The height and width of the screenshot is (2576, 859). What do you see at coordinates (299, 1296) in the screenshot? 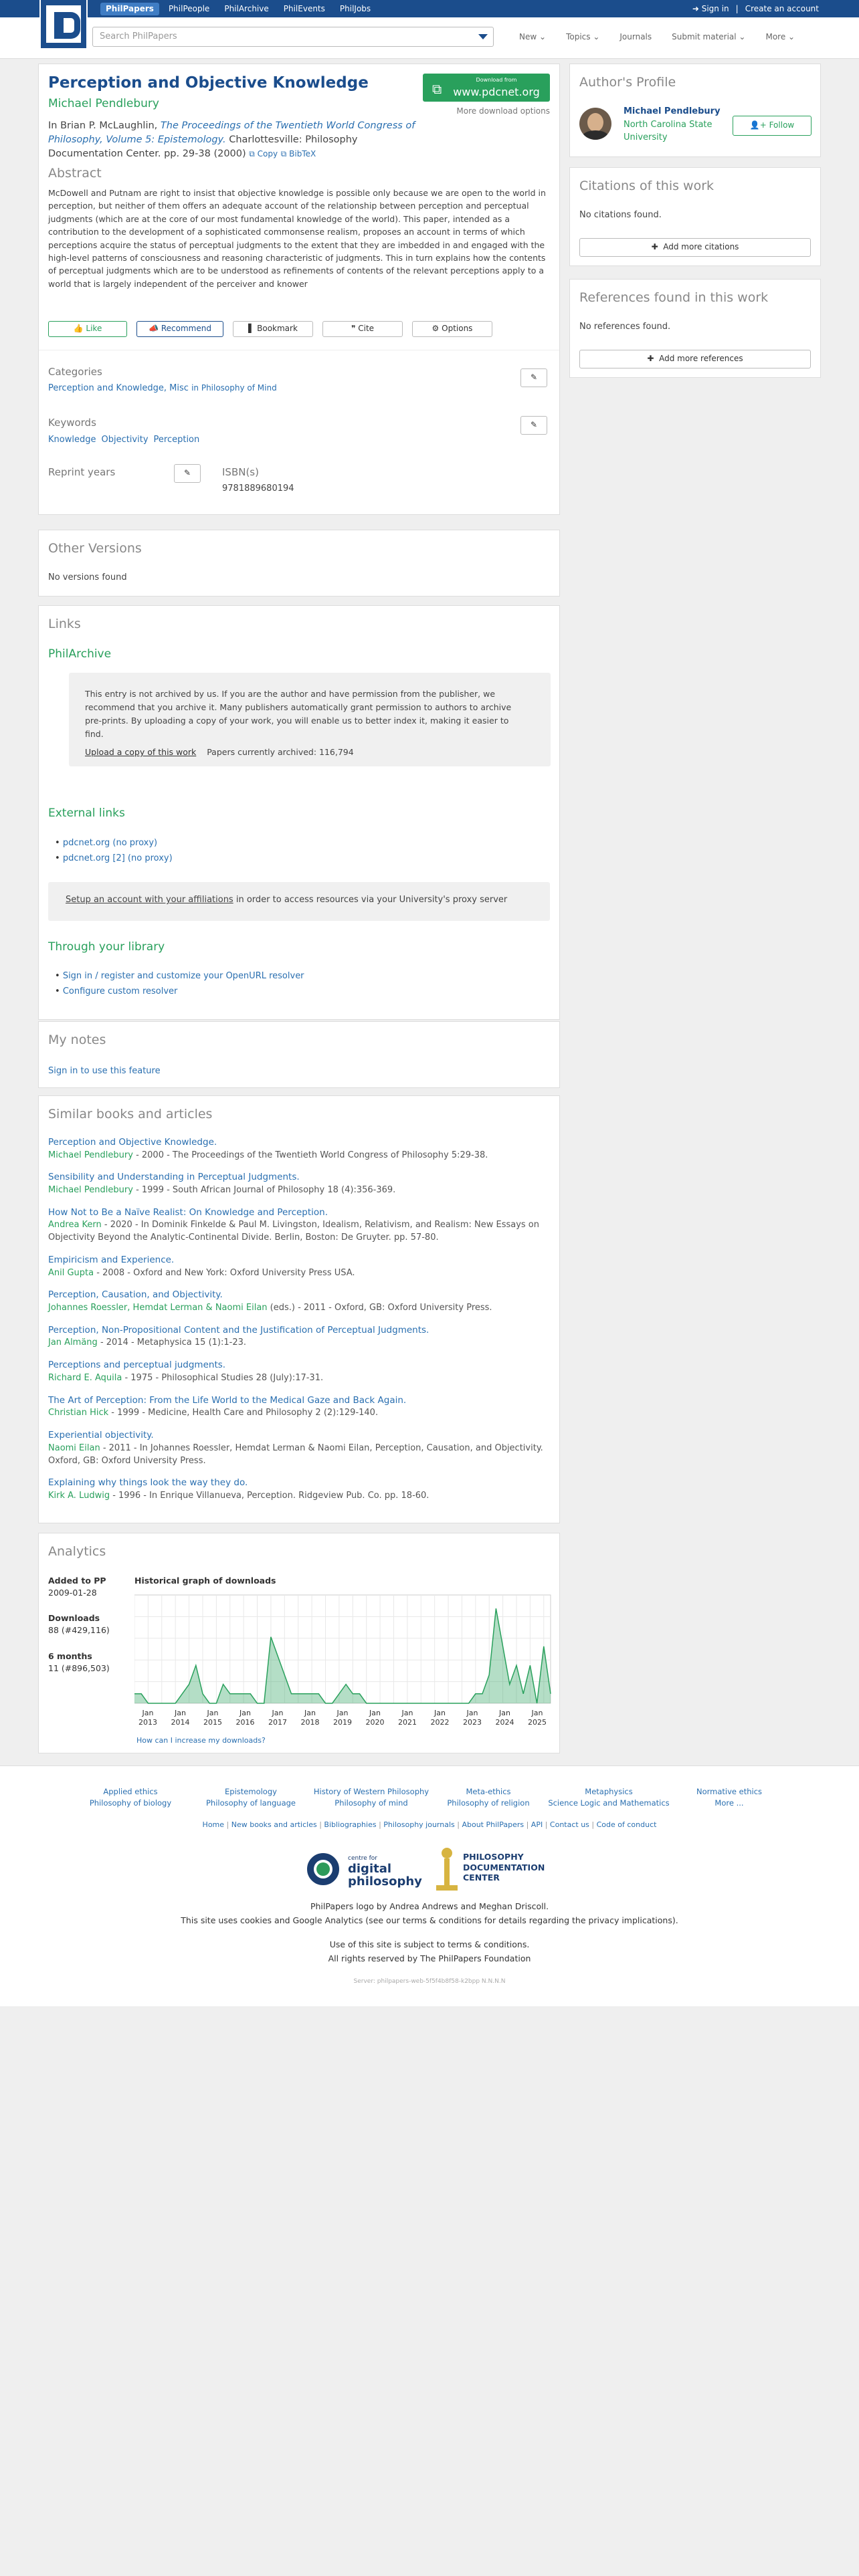
I see `similar-title-link: Perception, Causation, and Objectivity.` at bounding box center [299, 1296].